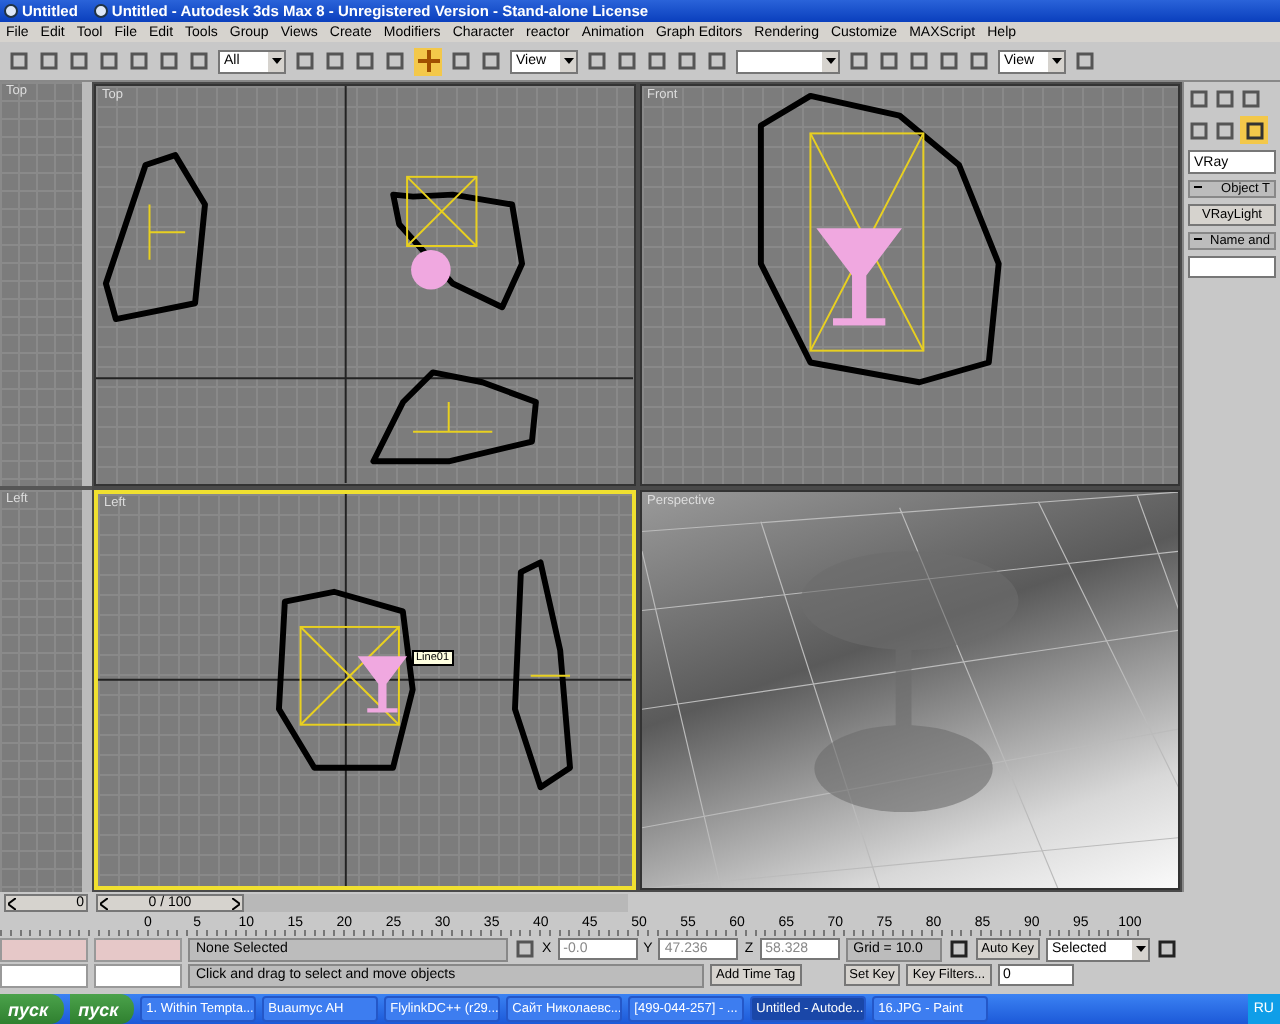 This screenshot has width=1280, height=1024. Describe the element at coordinates (1232, 267) in the screenshot. I see `name-field` at that location.